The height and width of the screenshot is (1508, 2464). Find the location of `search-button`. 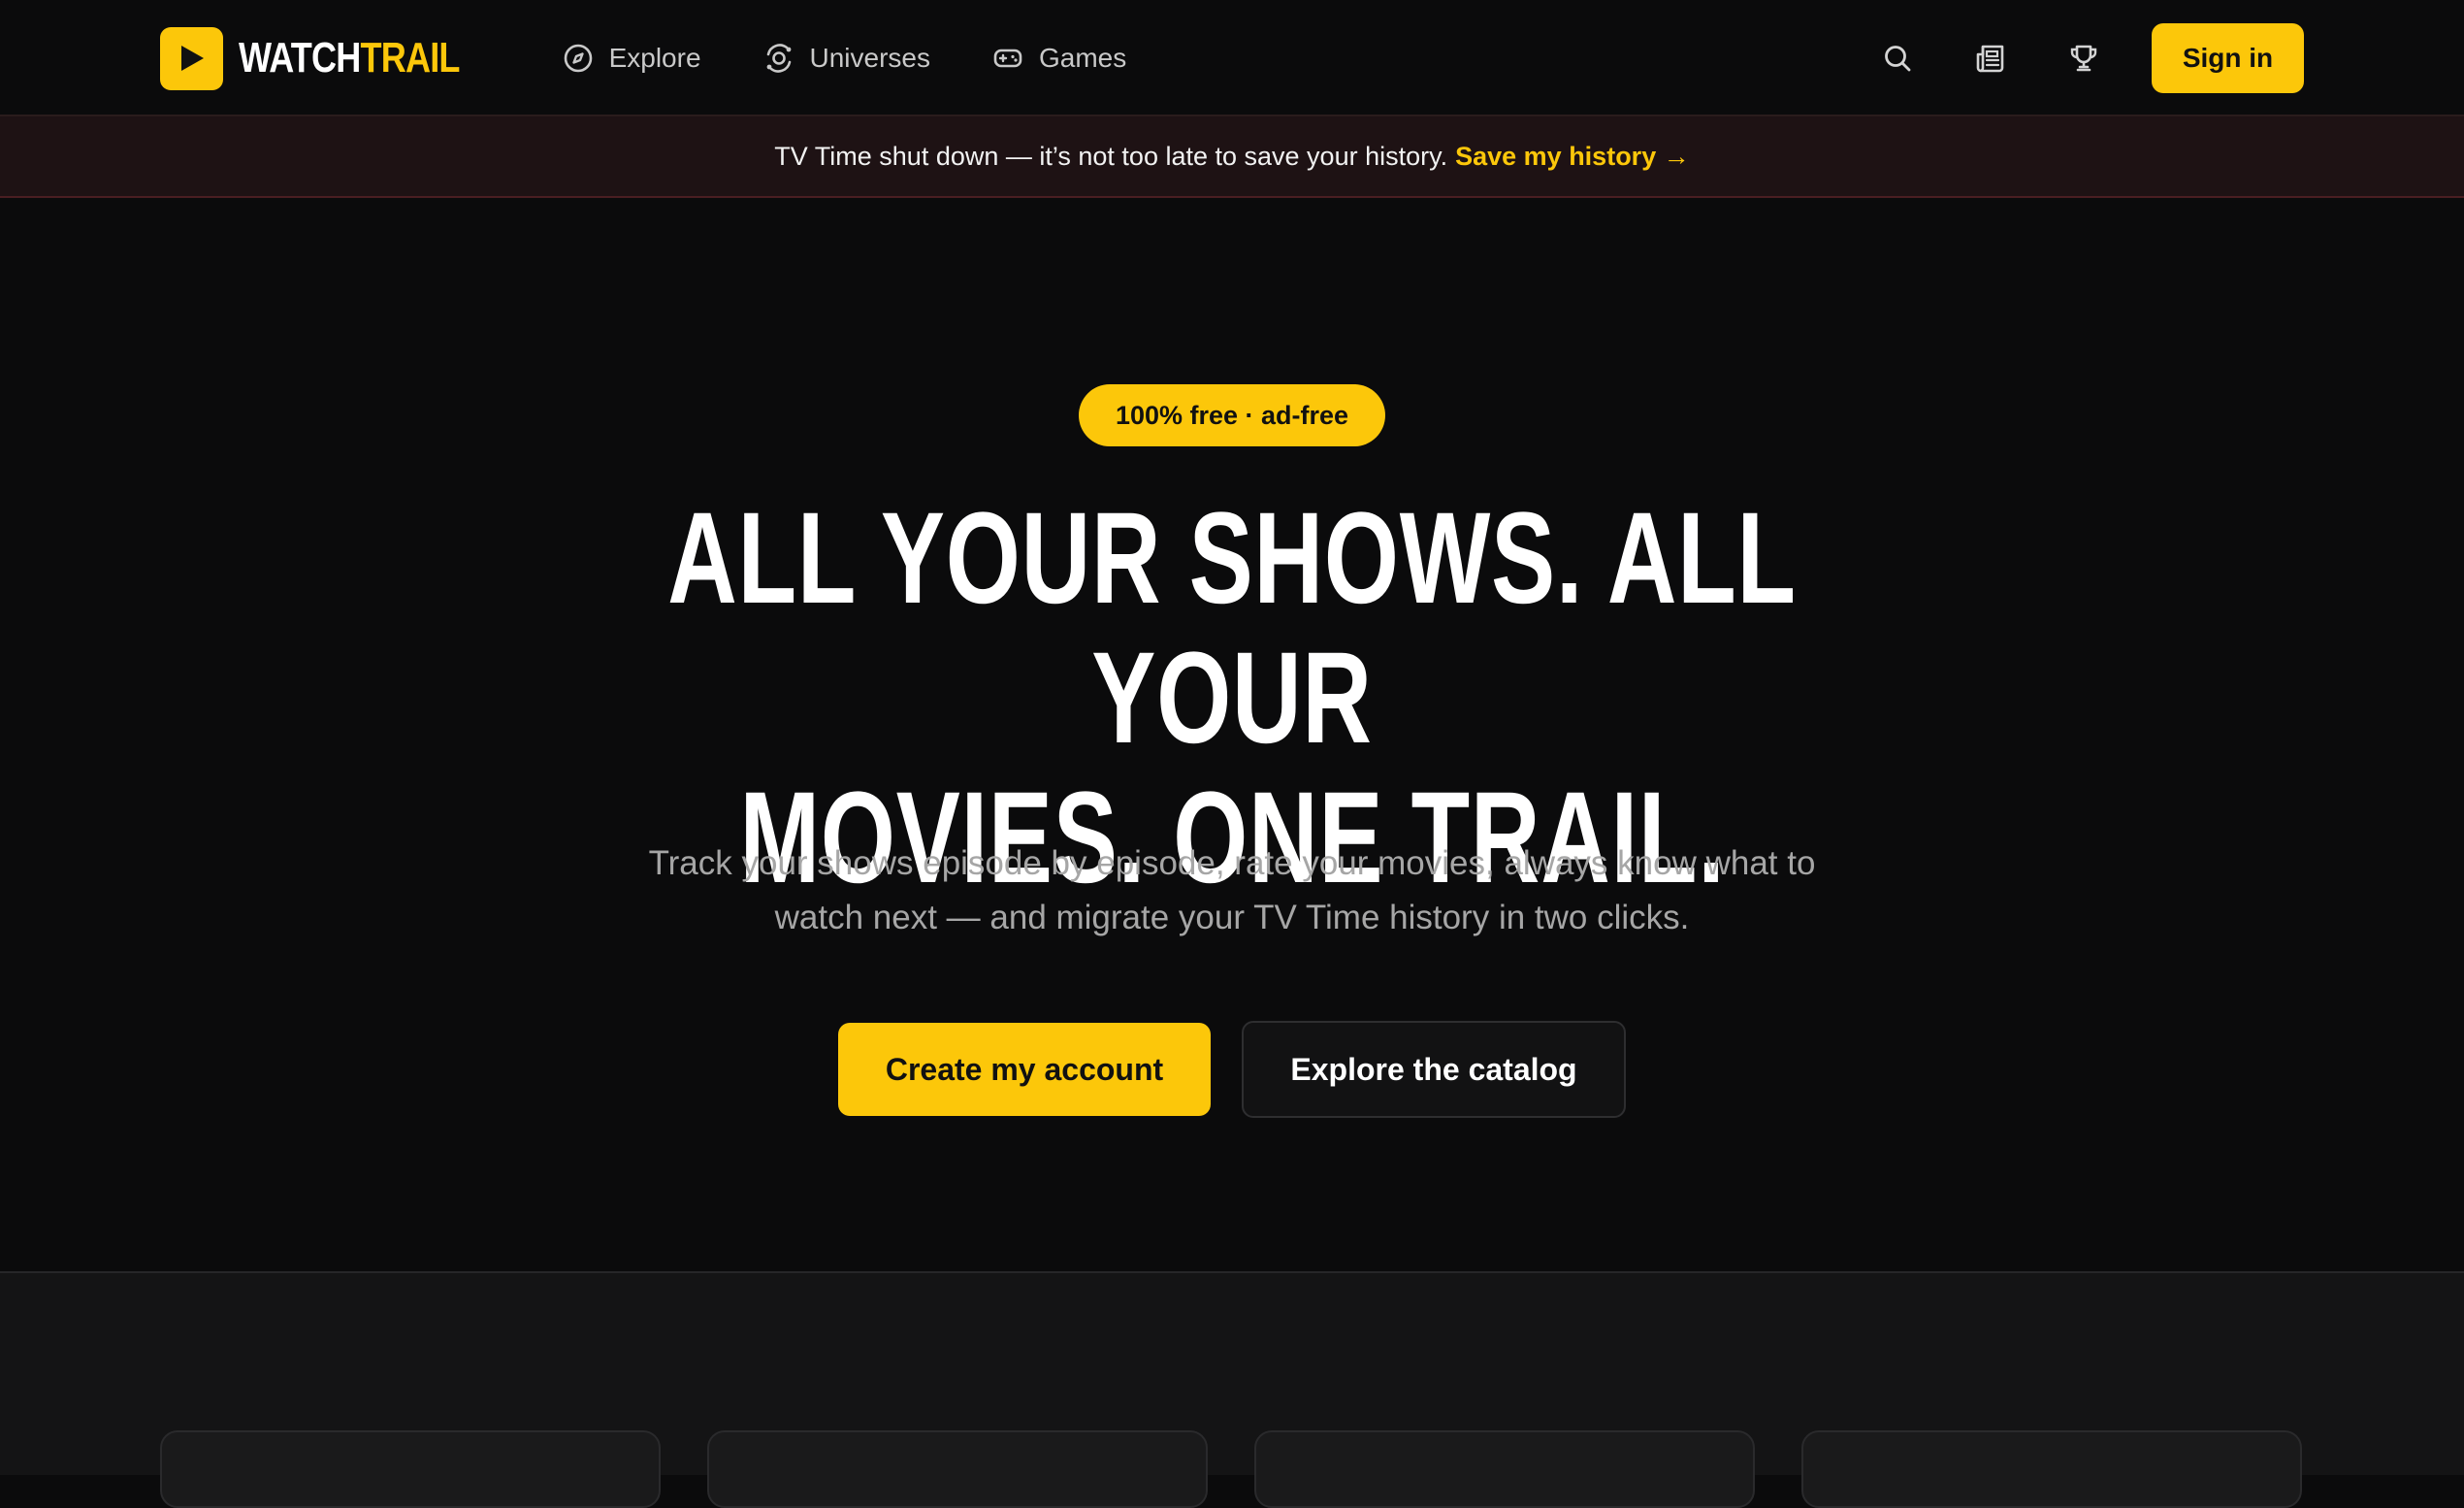

search-button is located at coordinates (1897, 58).